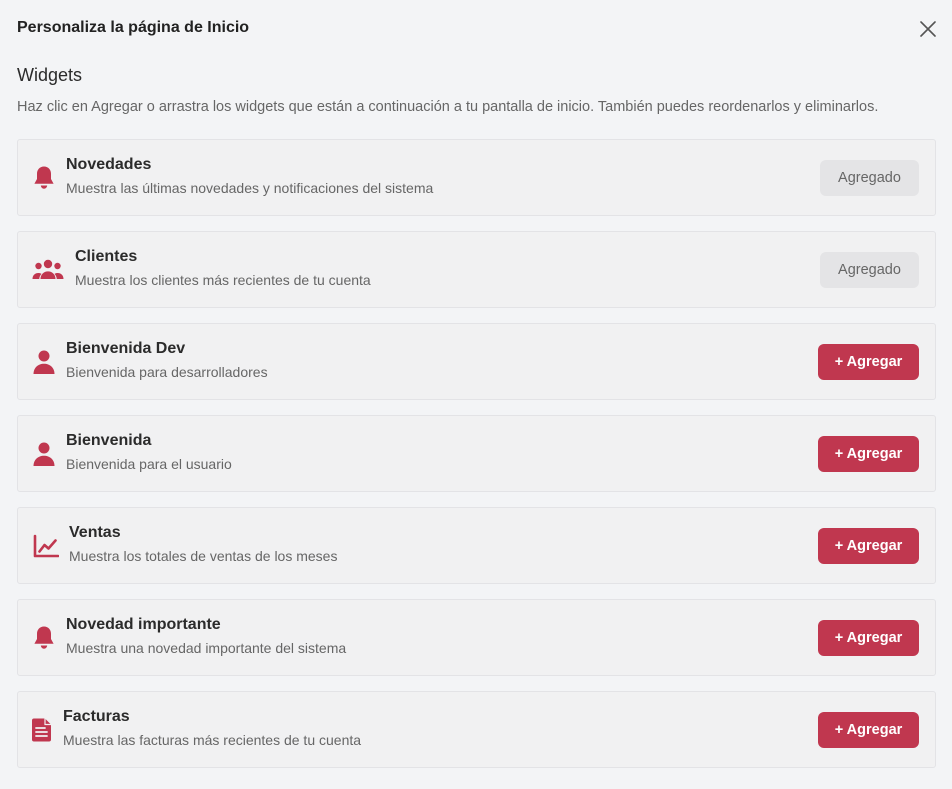 The height and width of the screenshot is (789, 952). Describe the element at coordinates (50, 75) in the screenshot. I see `section-title: Widgets` at that location.